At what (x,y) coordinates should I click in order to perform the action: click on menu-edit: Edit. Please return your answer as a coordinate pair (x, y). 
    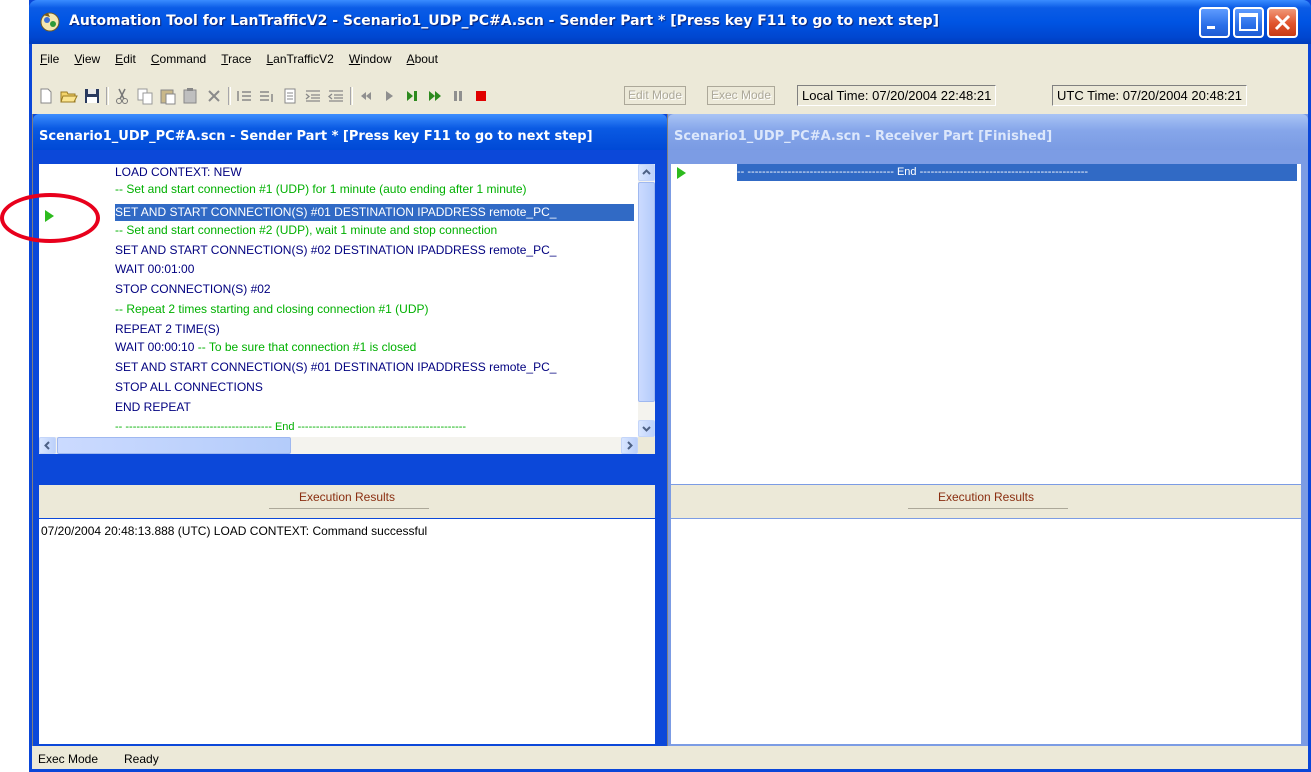
    Looking at the image, I should click on (125, 60).